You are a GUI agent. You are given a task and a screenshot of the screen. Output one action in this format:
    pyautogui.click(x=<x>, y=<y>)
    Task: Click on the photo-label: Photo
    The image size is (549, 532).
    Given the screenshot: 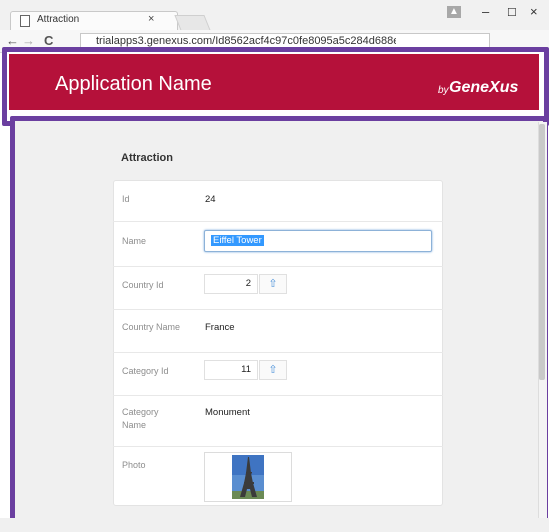 What is the action you would take?
    pyautogui.click(x=134, y=465)
    